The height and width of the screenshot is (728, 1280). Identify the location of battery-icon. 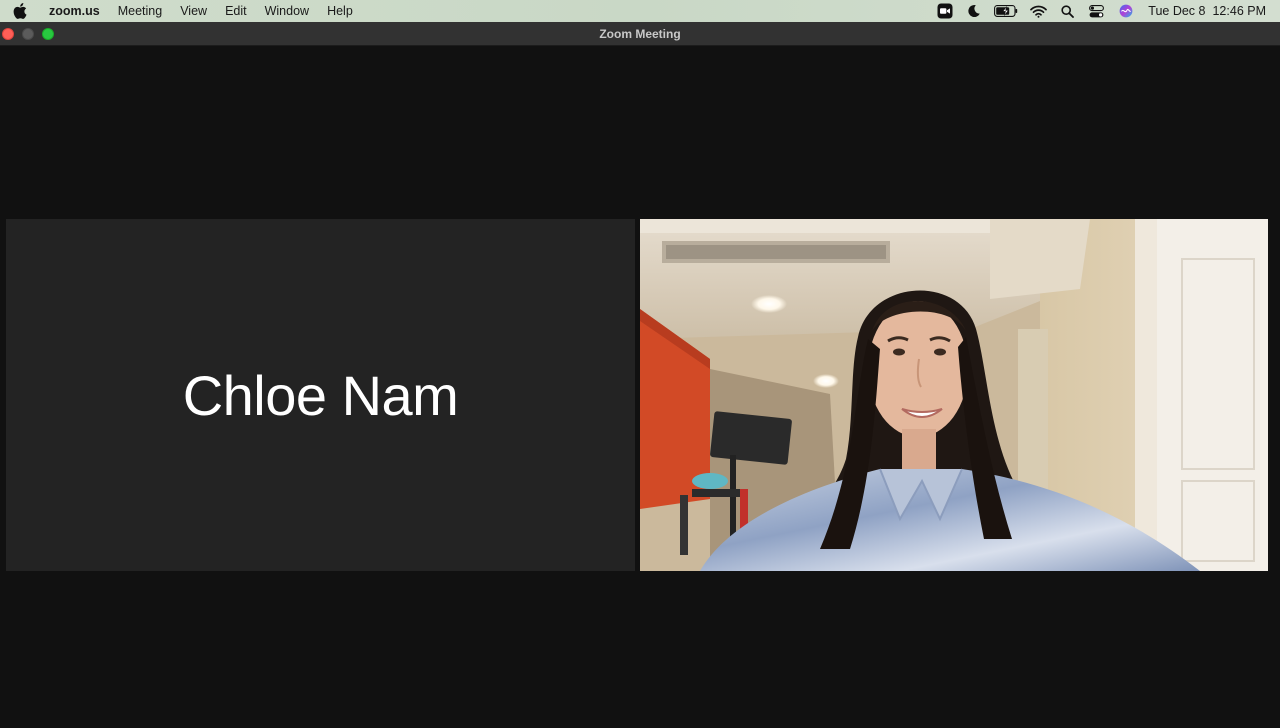
(1006, 11).